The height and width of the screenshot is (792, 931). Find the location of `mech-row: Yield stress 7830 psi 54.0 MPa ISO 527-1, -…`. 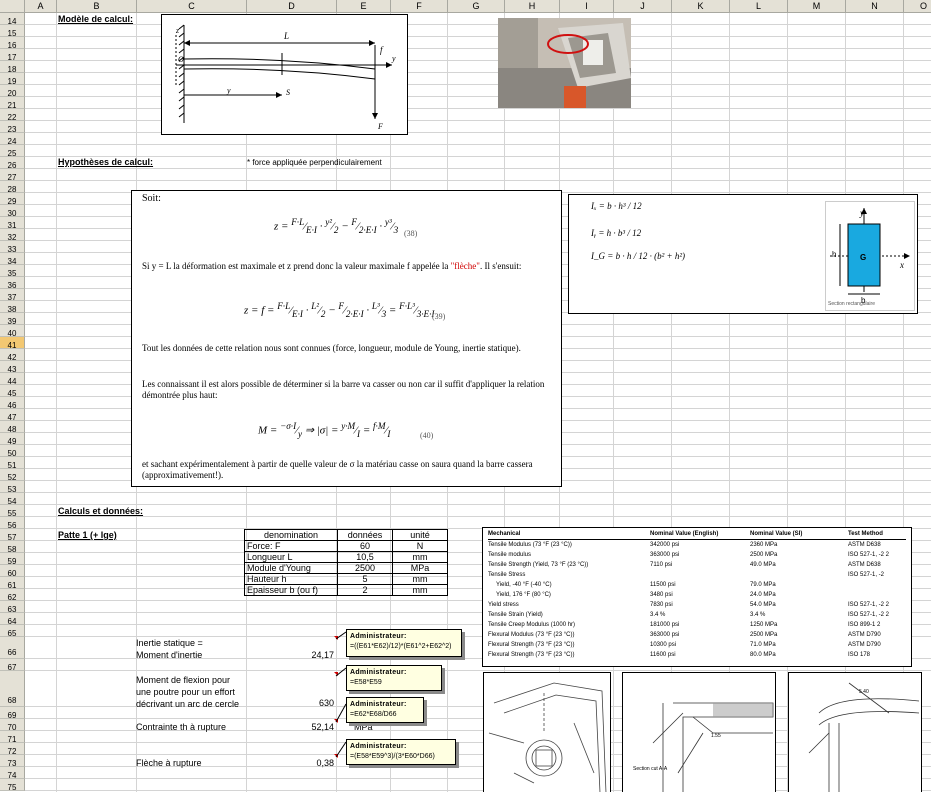

mech-row: Yield stress 7830 psi 54.0 MPa ISO 527-1, -… is located at coordinates (689, 605).